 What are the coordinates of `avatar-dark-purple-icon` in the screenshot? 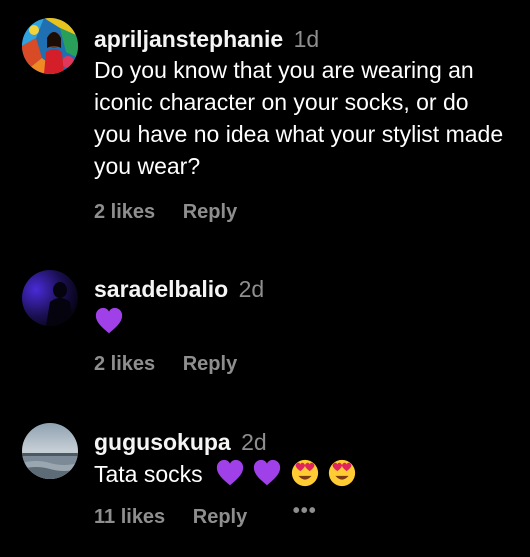 It's located at (50, 298).